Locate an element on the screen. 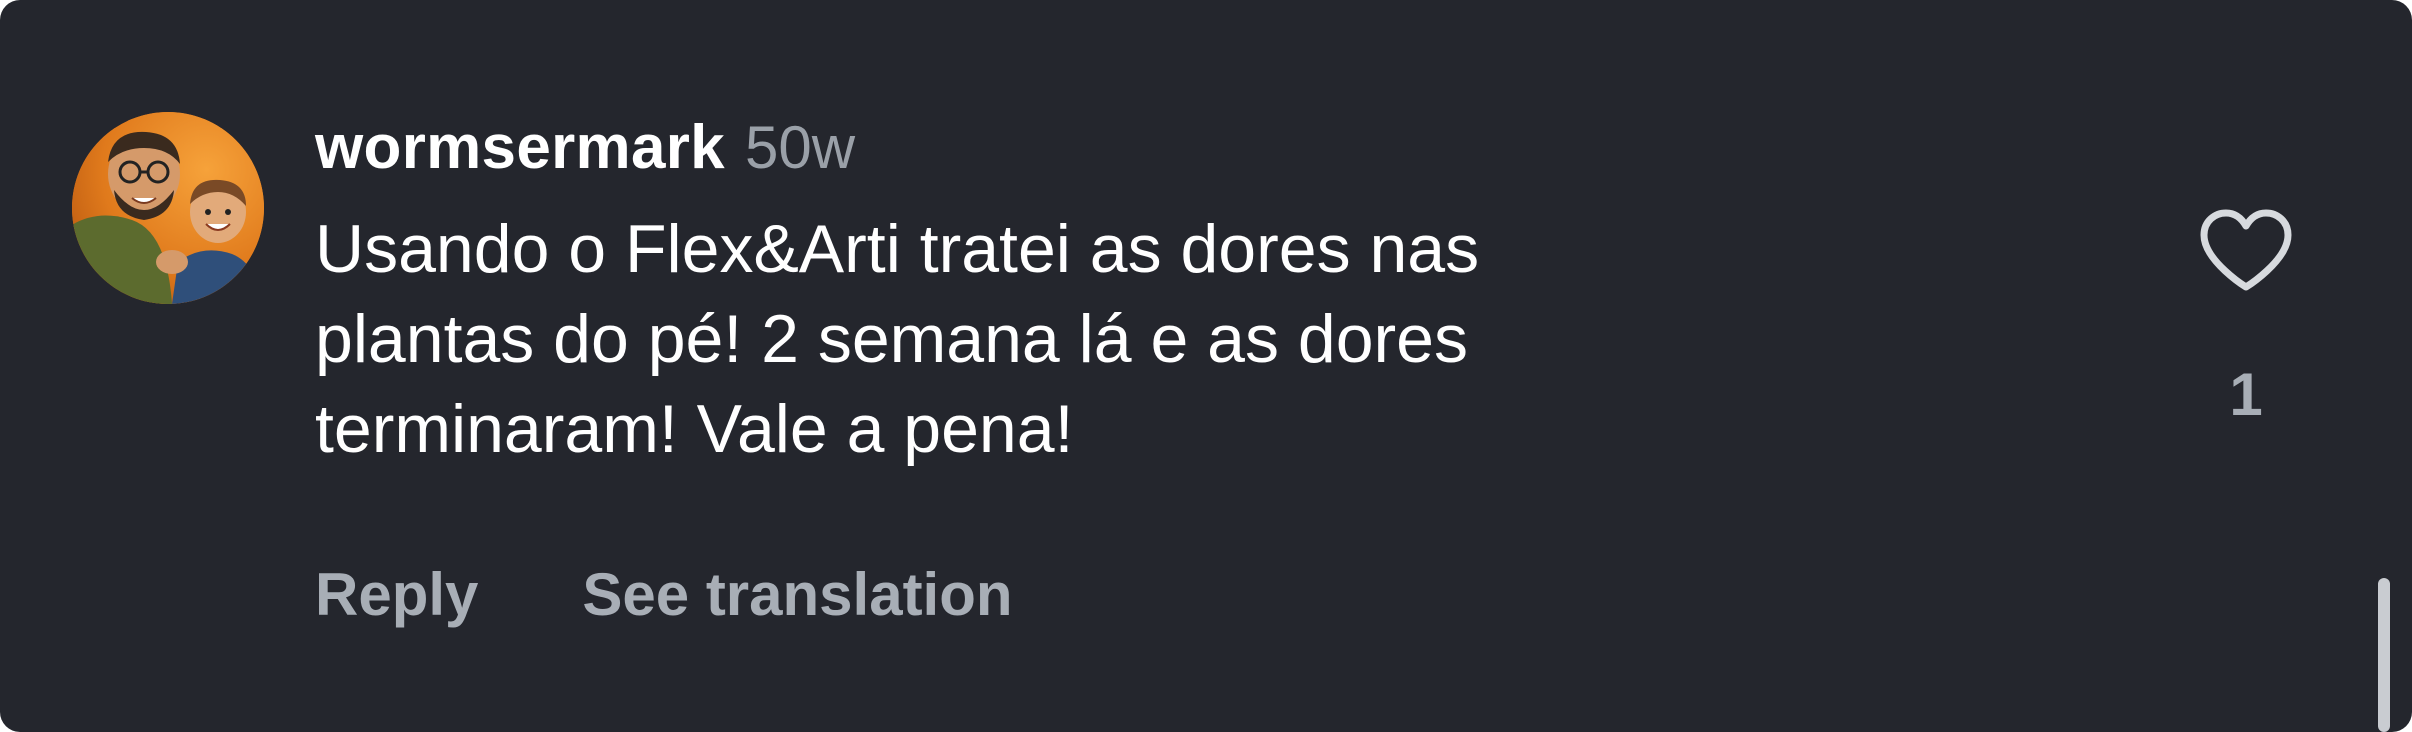 The width and height of the screenshot is (2412, 732). reply-button: Reply is located at coordinates (396, 594).